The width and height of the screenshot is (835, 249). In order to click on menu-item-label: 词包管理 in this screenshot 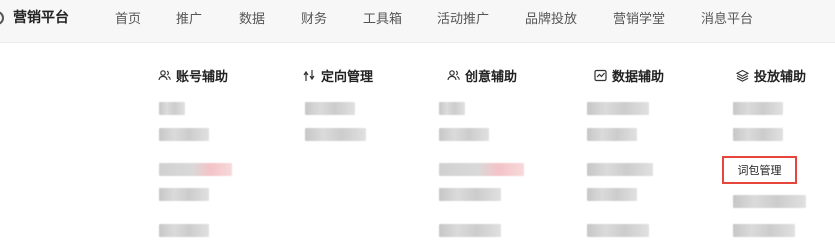, I will do `click(759, 170)`.